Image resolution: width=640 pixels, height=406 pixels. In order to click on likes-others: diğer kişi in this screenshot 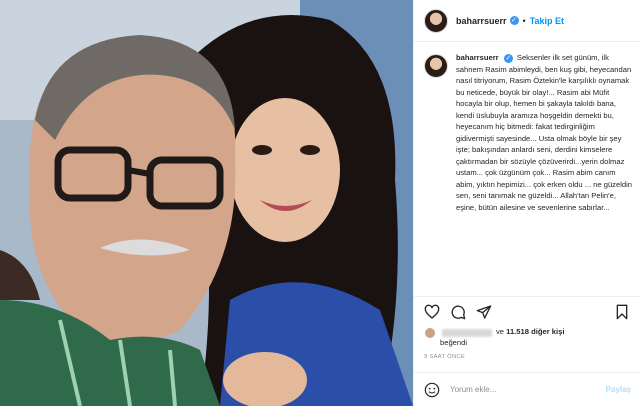, I will do `click(548, 331)`.